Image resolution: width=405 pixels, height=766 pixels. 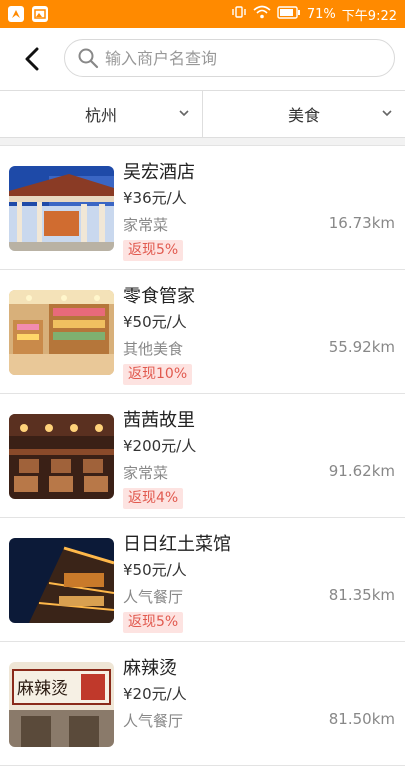 What do you see at coordinates (289, 14) in the screenshot?
I see `battery-icon` at bounding box center [289, 14].